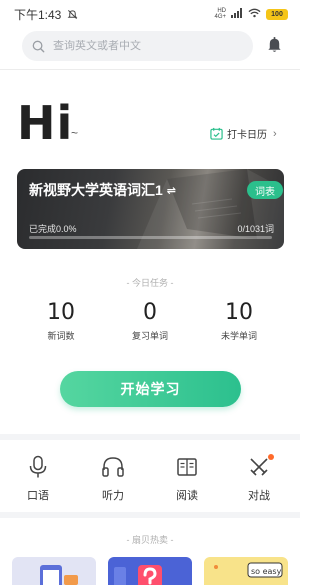  Describe the element at coordinates (277, 14) in the screenshot. I see `battery-indicator: 100` at that location.